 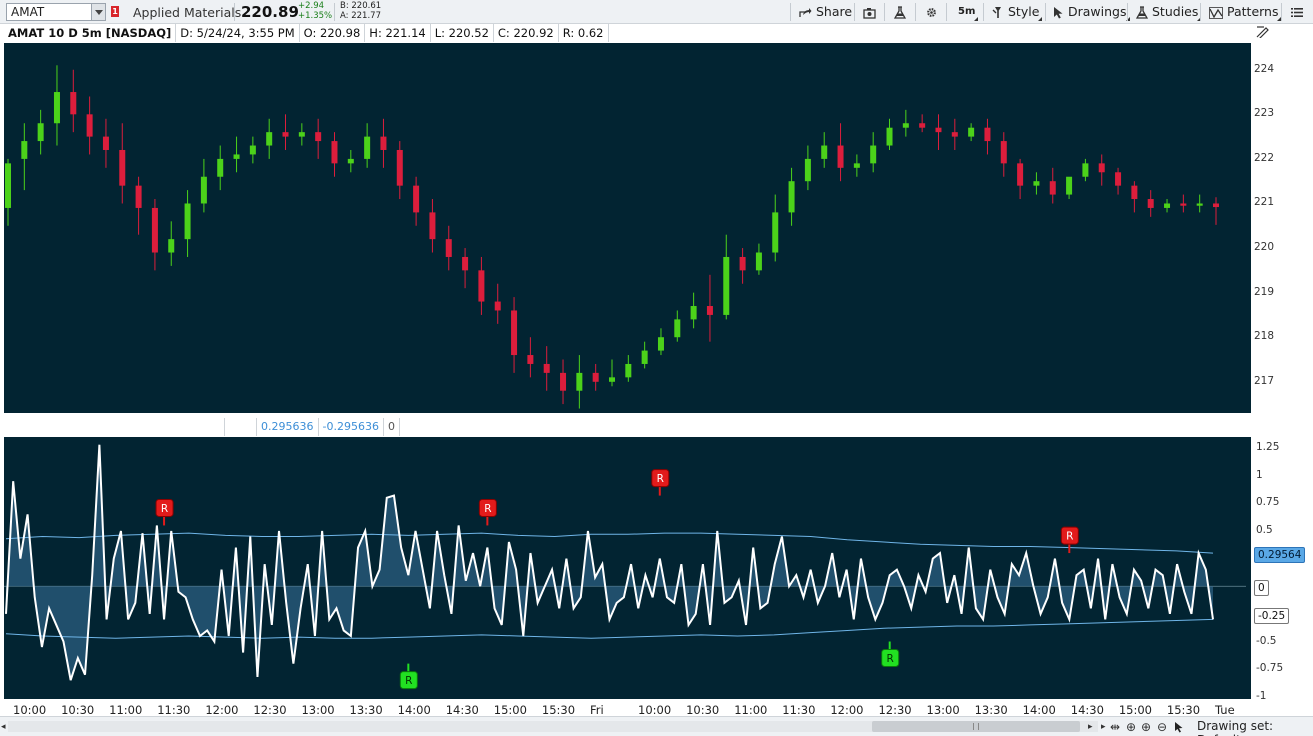 I want to click on camera-icon, so click(x=869, y=13).